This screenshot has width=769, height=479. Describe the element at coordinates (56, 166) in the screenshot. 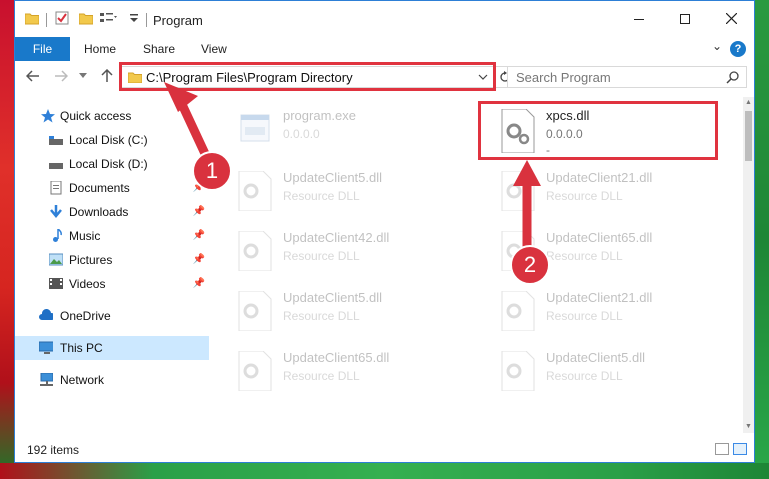

I see `drive-icon` at that location.